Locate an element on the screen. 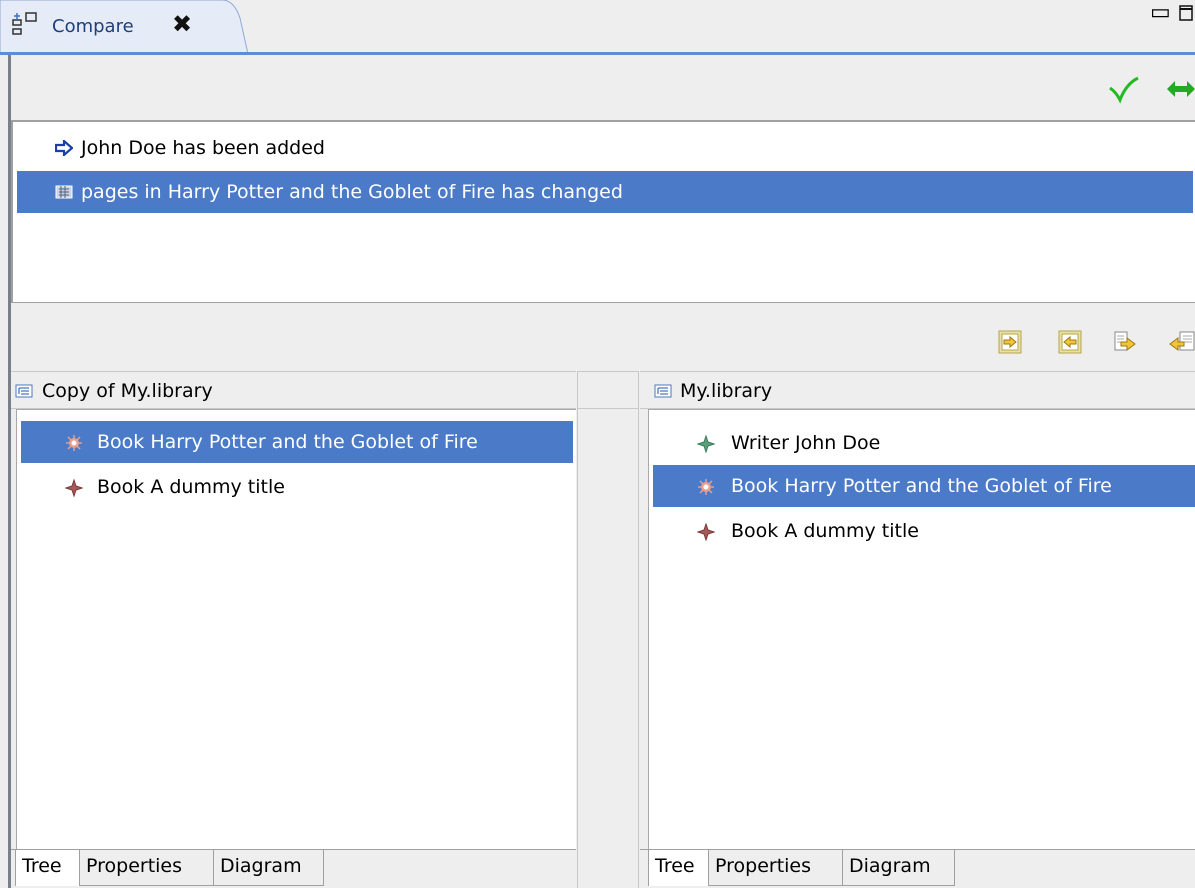 This screenshot has height=888, width=1195. minimize-icon: ▭ is located at coordinates (1160, 13).